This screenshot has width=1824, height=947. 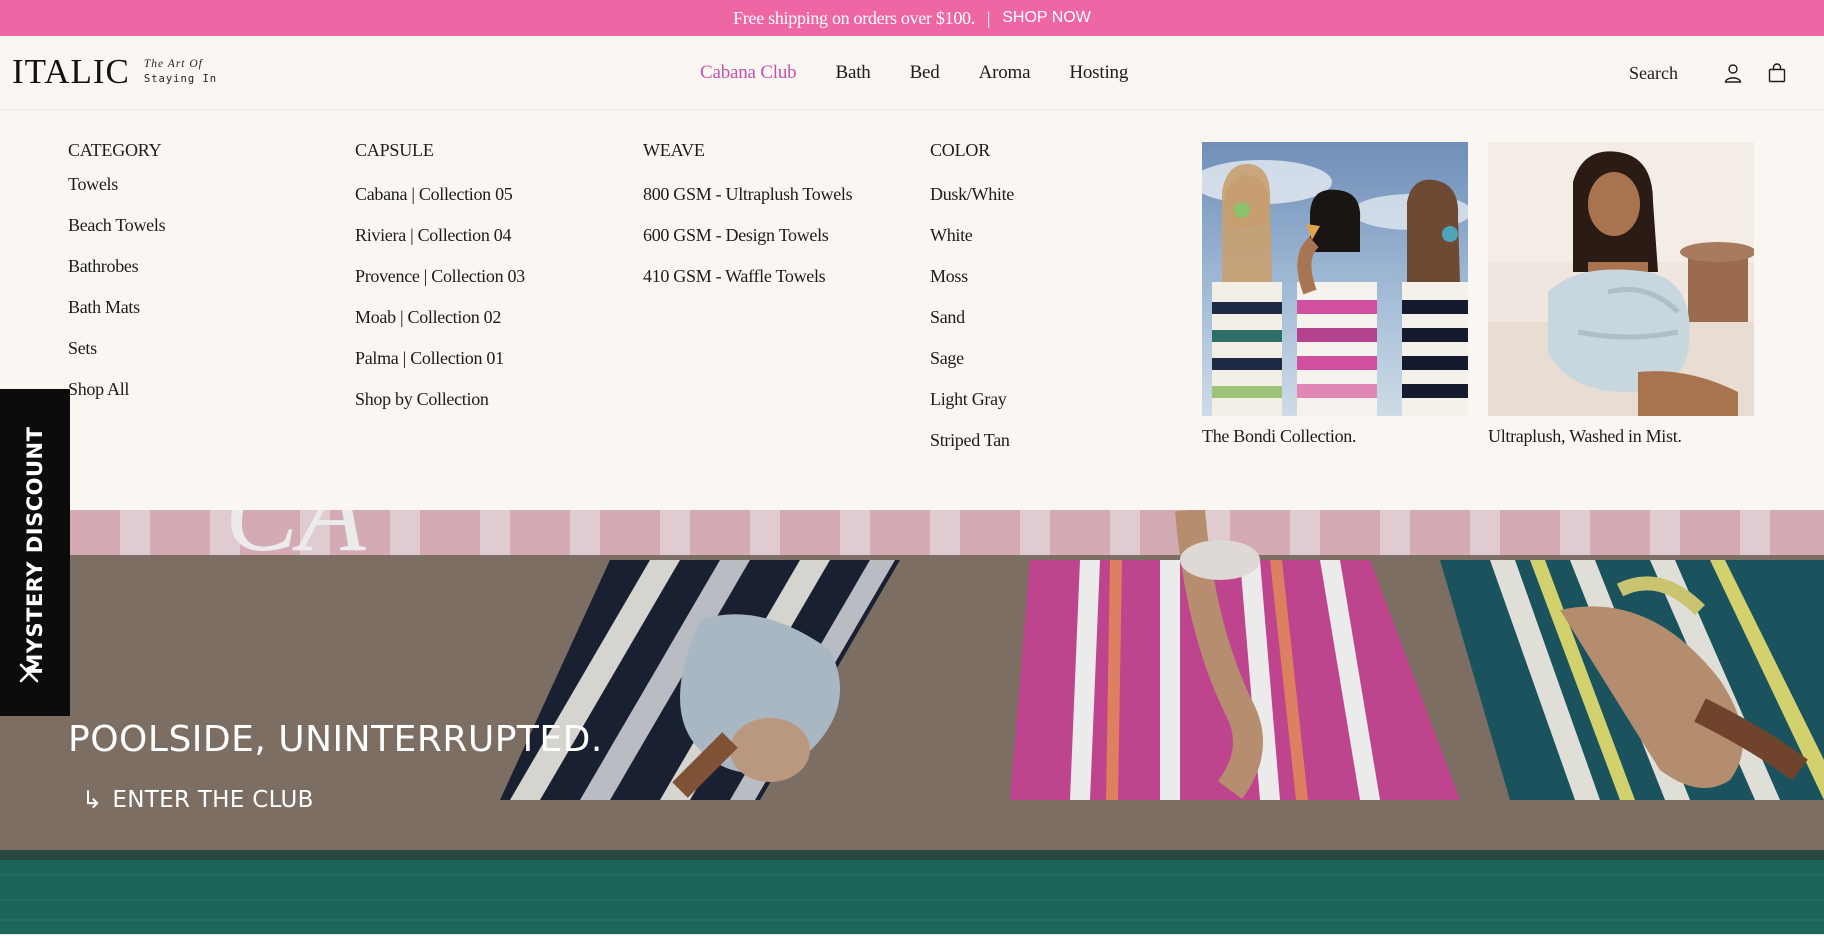 What do you see at coordinates (1335, 279) in the screenshot?
I see `bondi-image` at bounding box center [1335, 279].